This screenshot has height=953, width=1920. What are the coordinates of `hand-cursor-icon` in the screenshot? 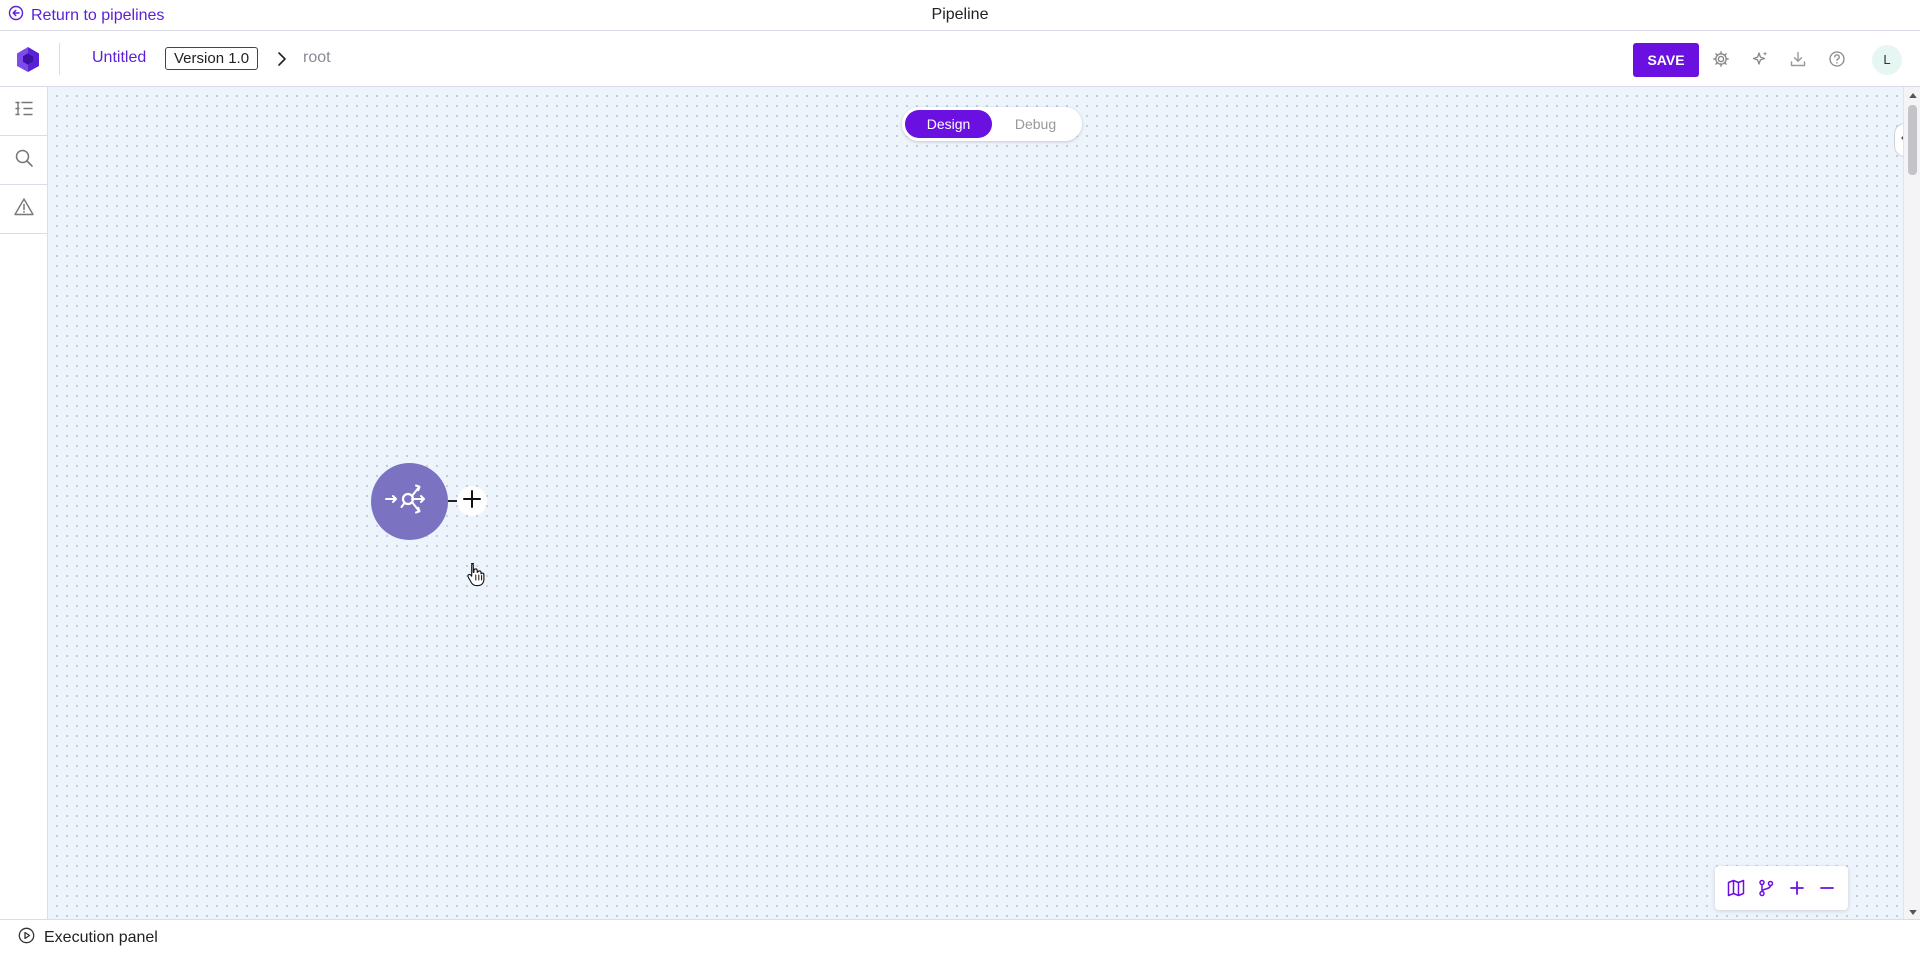 It's located at (475, 574).